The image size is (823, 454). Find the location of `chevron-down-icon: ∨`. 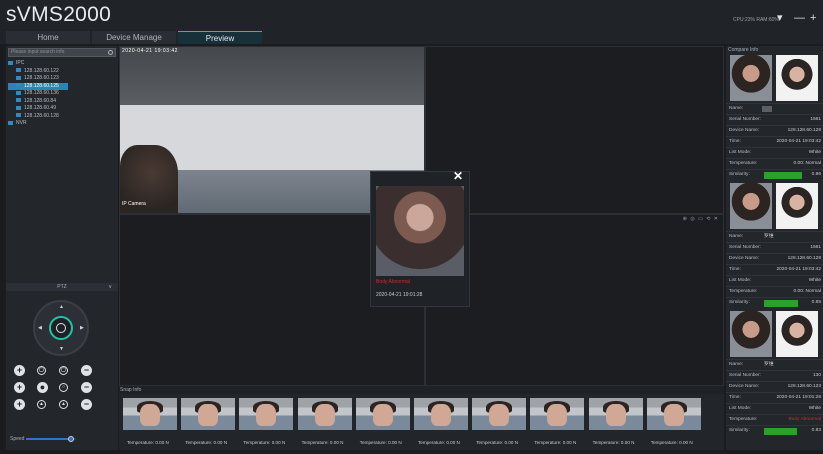

chevron-down-icon: ∨ is located at coordinates (110, 287).